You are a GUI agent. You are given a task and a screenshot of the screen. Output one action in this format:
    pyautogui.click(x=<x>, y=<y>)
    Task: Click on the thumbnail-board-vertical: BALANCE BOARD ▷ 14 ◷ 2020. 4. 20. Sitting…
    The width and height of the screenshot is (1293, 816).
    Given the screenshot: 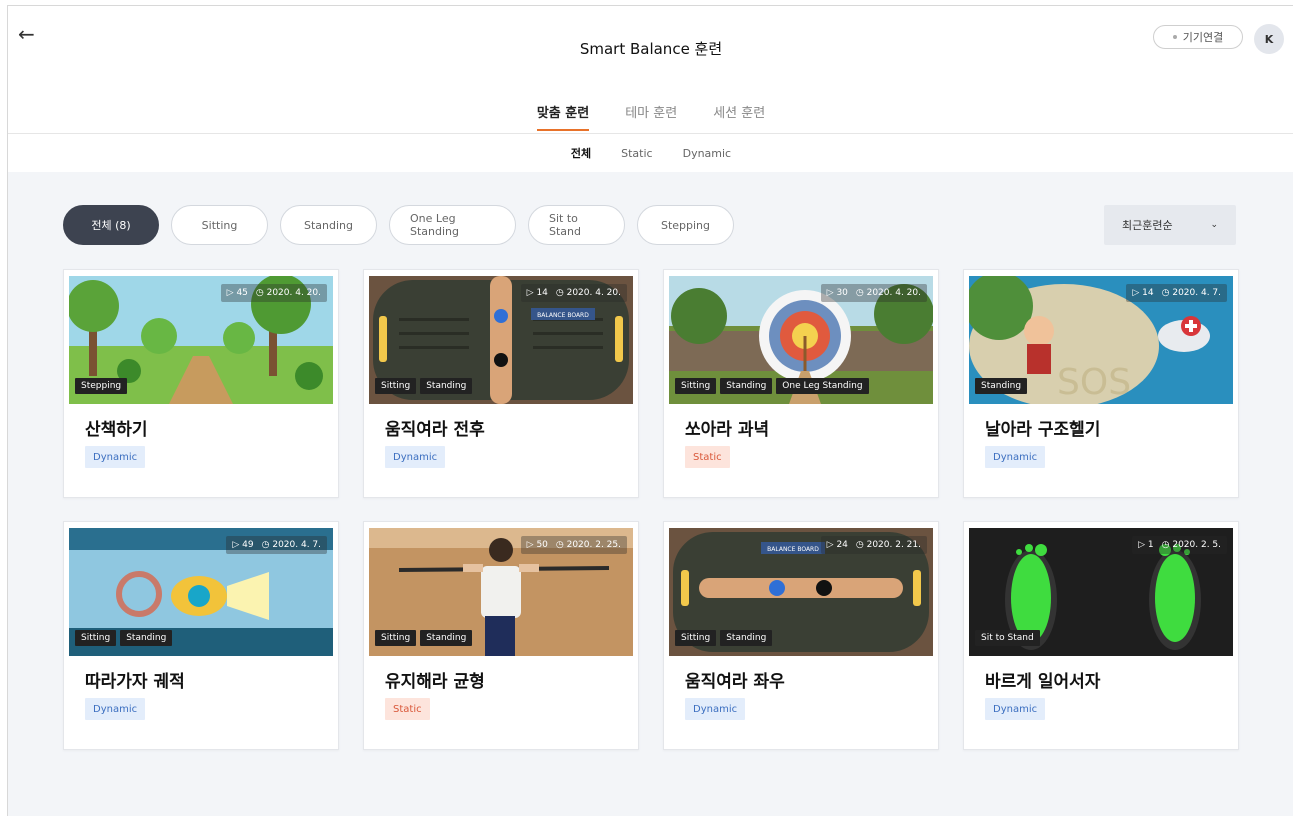 What is the action you would take?
    pyautogui.click(x=501, y=340)
    